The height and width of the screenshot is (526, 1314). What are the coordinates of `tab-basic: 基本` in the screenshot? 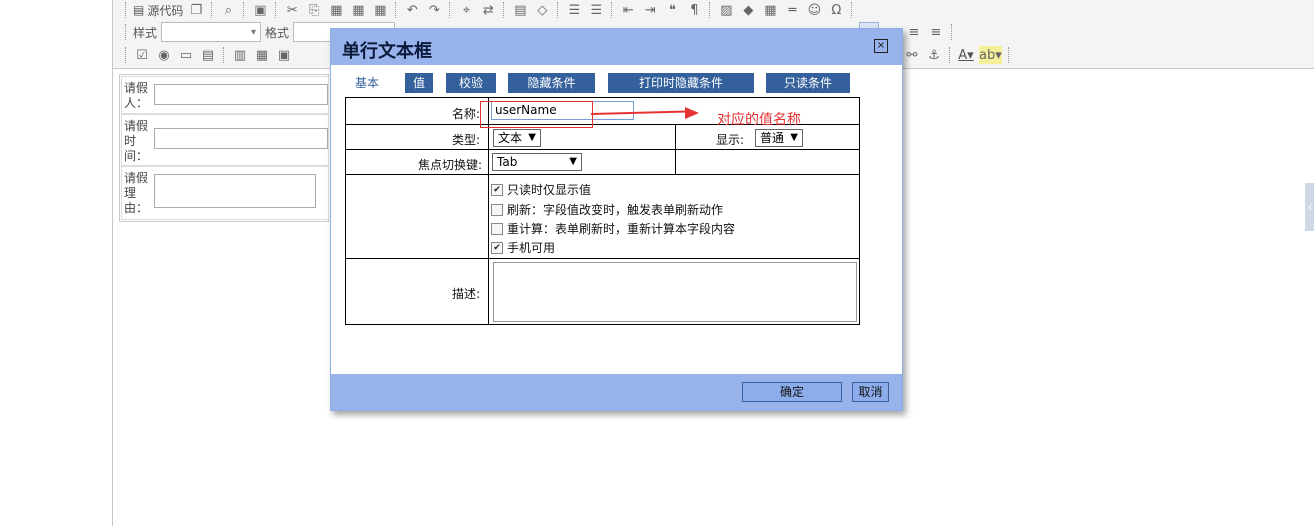 It's located at (367, 83).